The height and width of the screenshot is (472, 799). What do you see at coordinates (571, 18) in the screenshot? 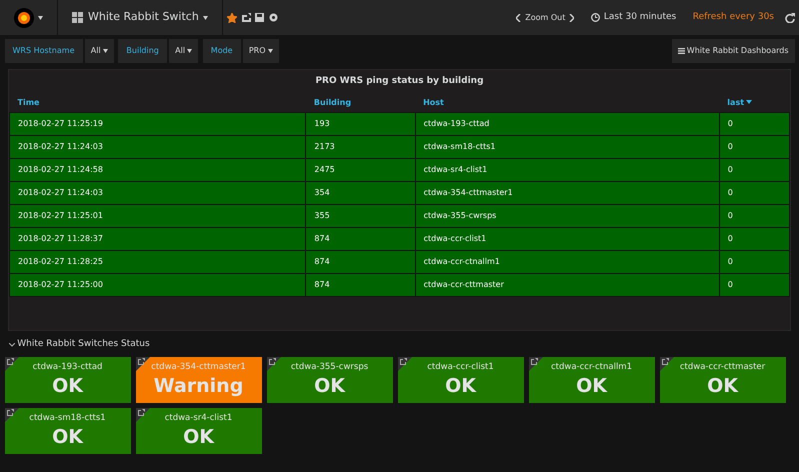
I see `chevron-right-icon` at bounding box center [571, 18].